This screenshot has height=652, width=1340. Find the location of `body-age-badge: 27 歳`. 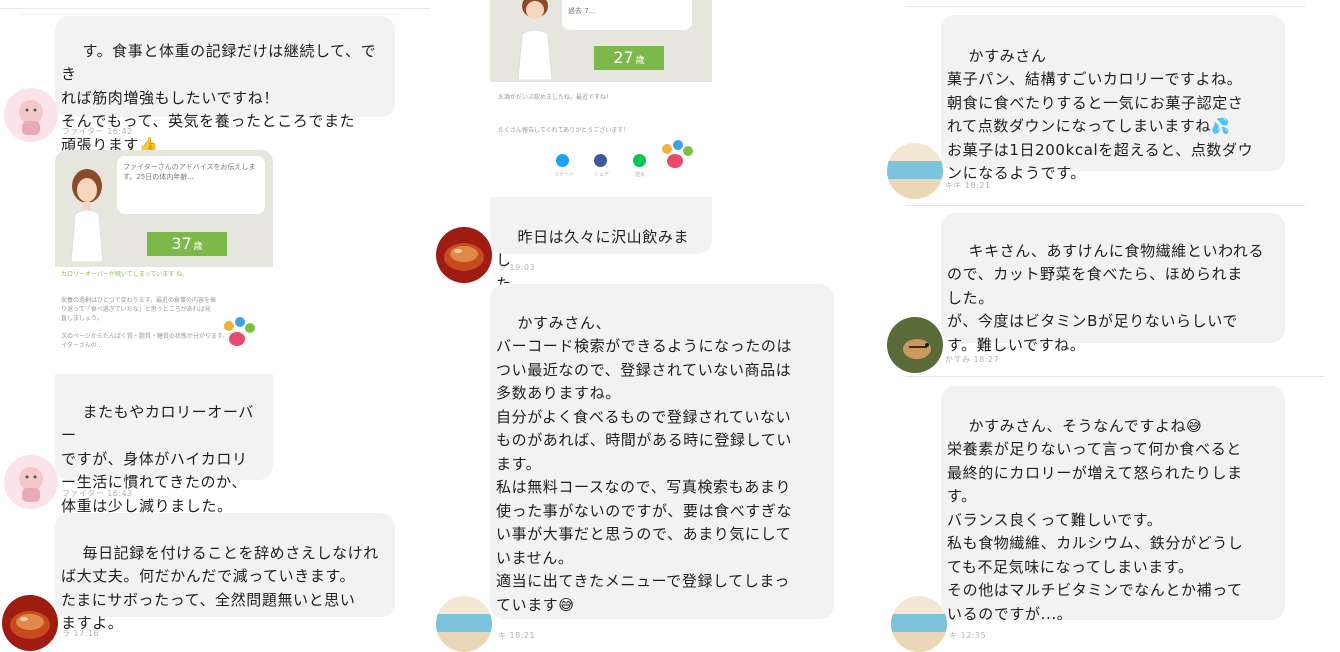

body-age-badge: 27 歳 is located at coordinates (629, 58).